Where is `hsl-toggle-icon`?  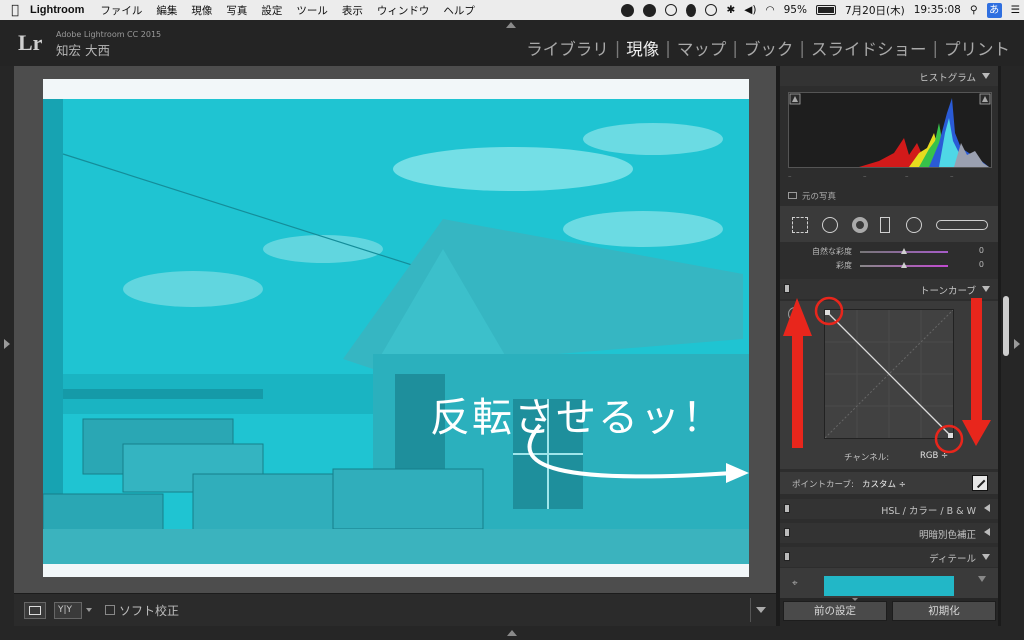 hsl-toggle-icon is located at coordinates (787, 508).